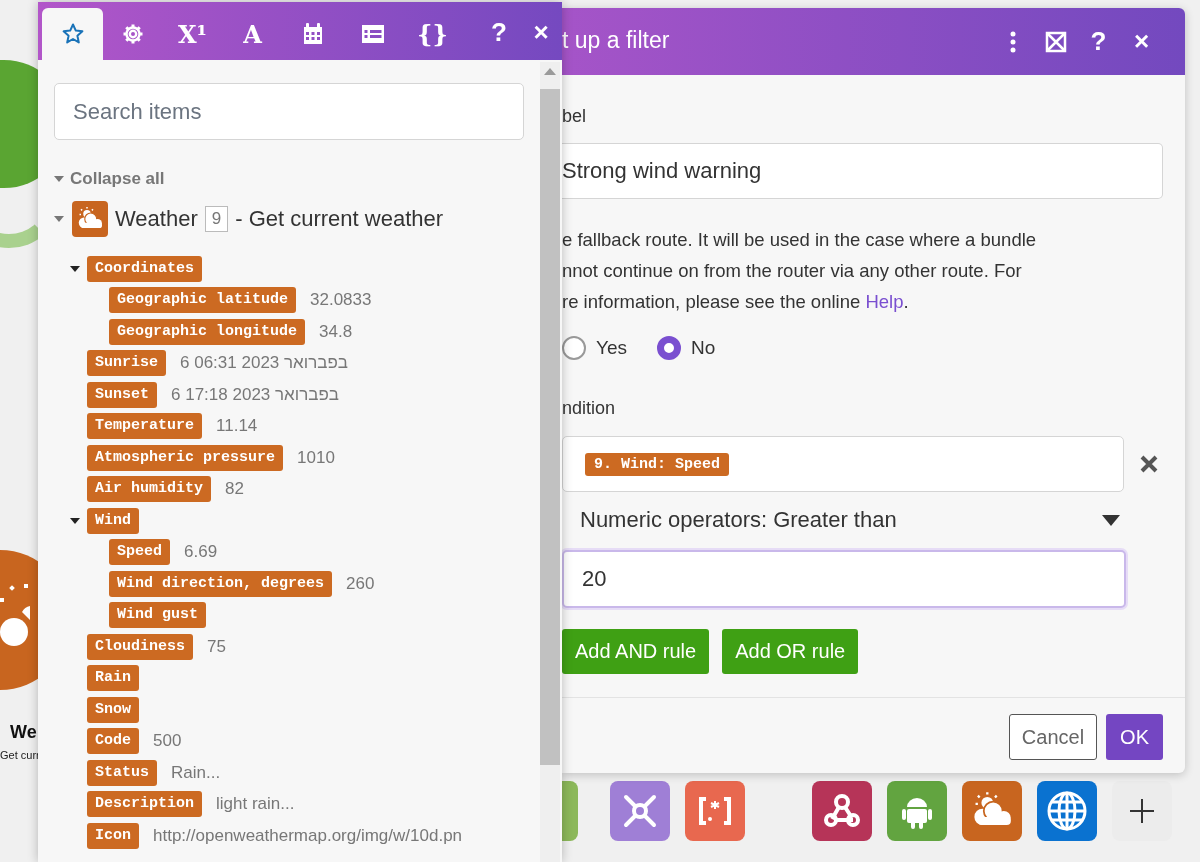 The height and width of the screenshot is (862, 1200). I want to click on field-value: 6 בפברואר 2023 17:18, so click(255, 394).